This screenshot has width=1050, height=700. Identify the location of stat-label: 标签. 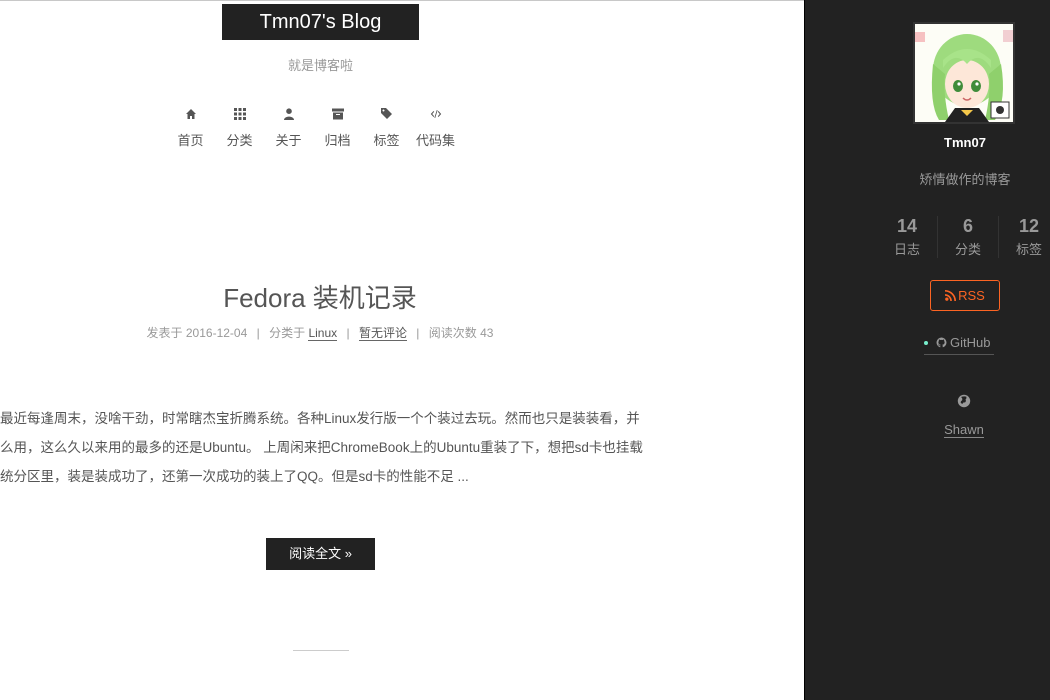
(1028, 249).